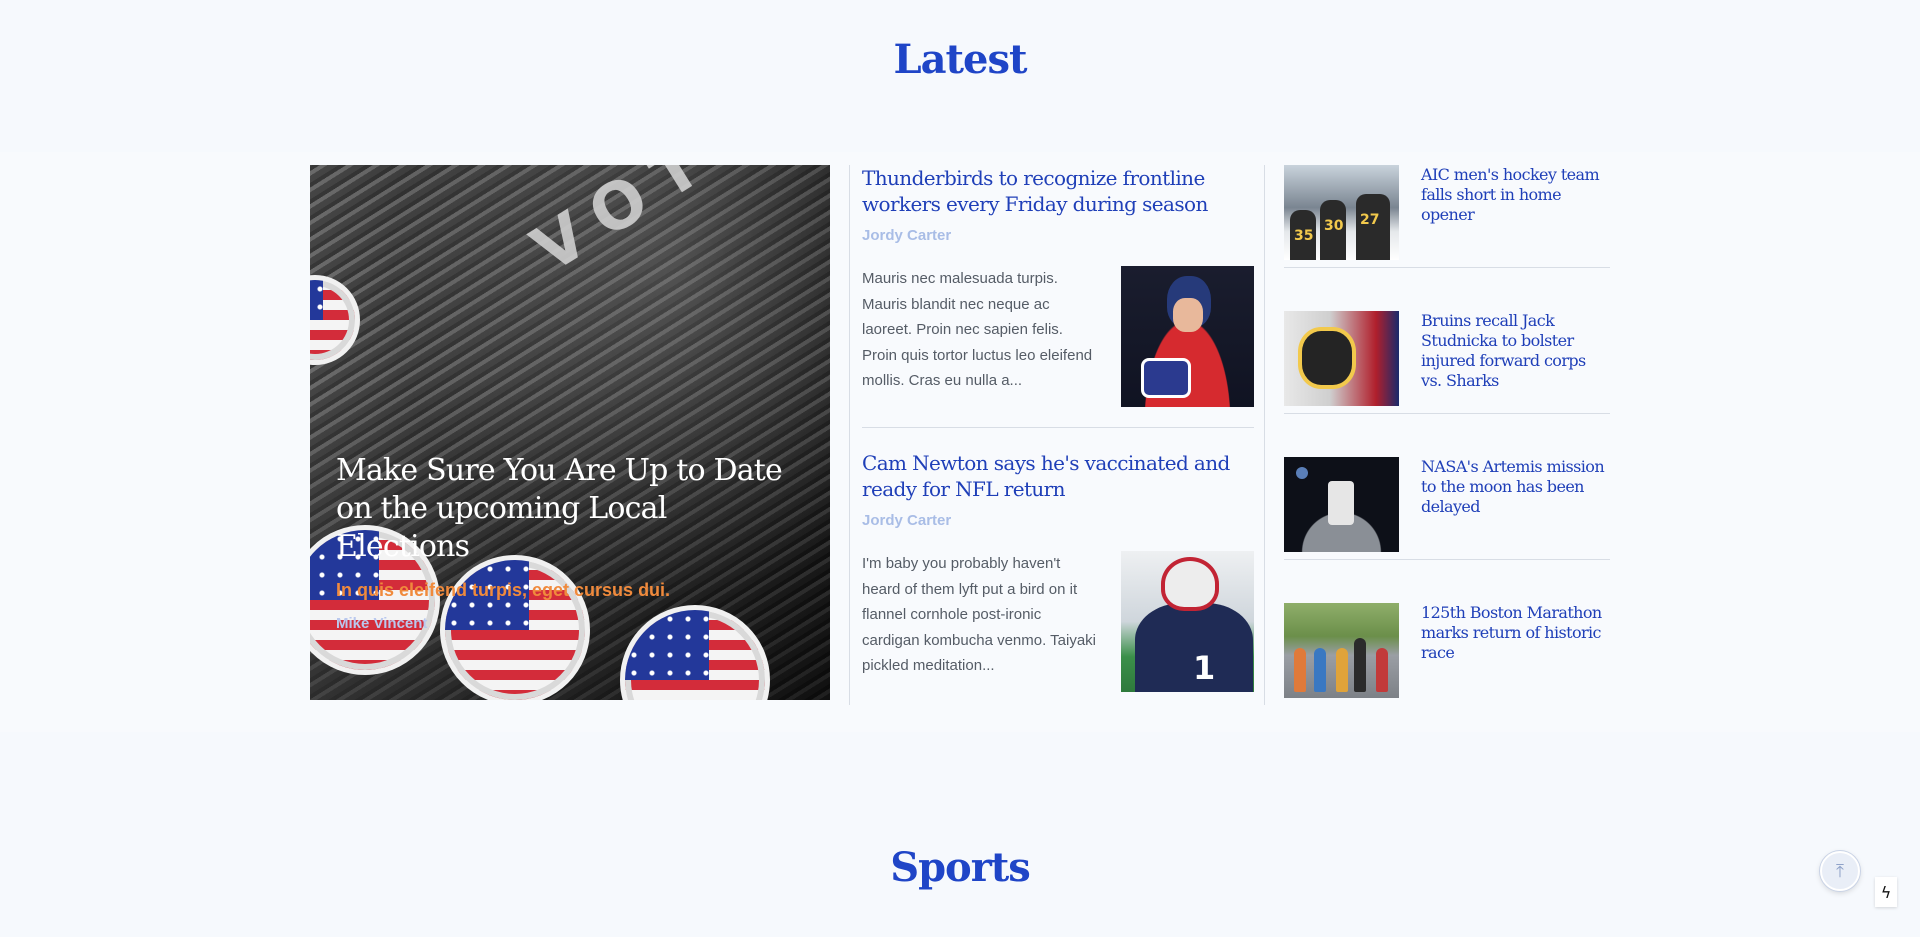 Image resolution: width=1920 pixels, height=937 pixels. Describe the element at coordinates (571, 623) in the screenshot. I see `featured-author: Mike Vincent` at that location.